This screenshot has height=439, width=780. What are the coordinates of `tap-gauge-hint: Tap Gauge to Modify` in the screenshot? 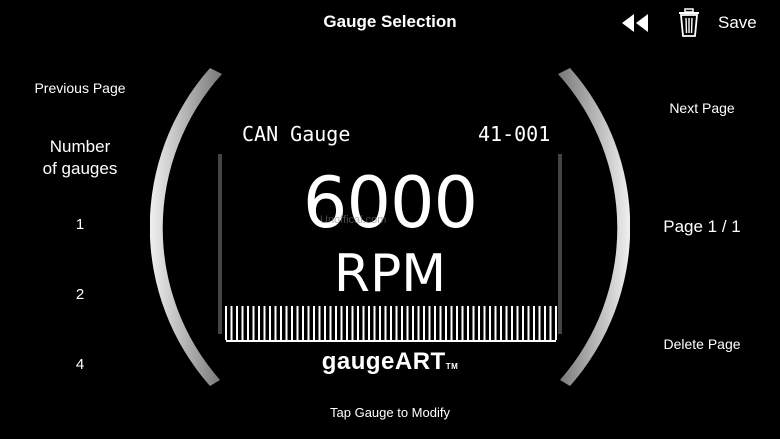 It's located at (390, 412).